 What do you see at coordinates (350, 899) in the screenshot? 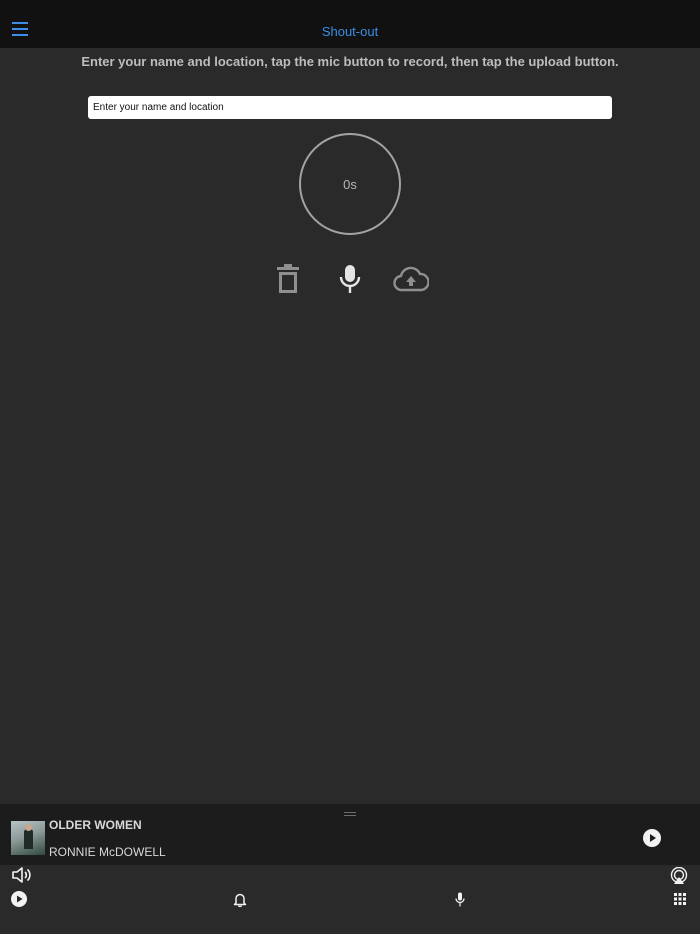
I see `bottom-bar` at bounding box center [350, 899].